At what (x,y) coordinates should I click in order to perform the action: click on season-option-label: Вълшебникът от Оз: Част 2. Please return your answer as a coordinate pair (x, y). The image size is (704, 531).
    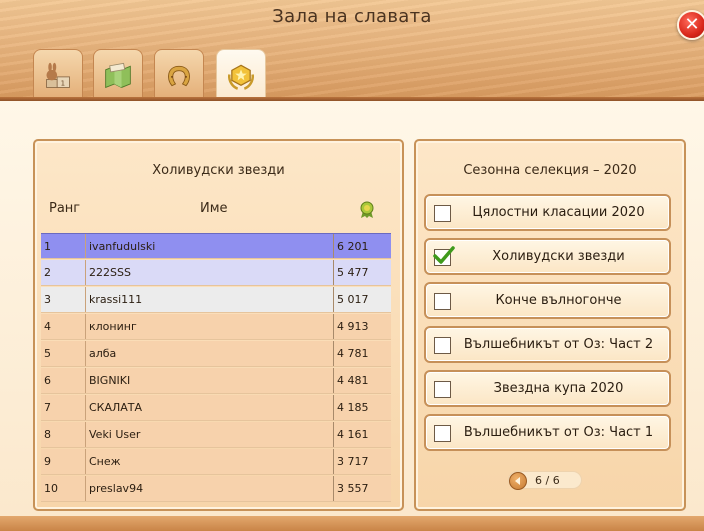
    Looking at the image, I should click on (558, 344).